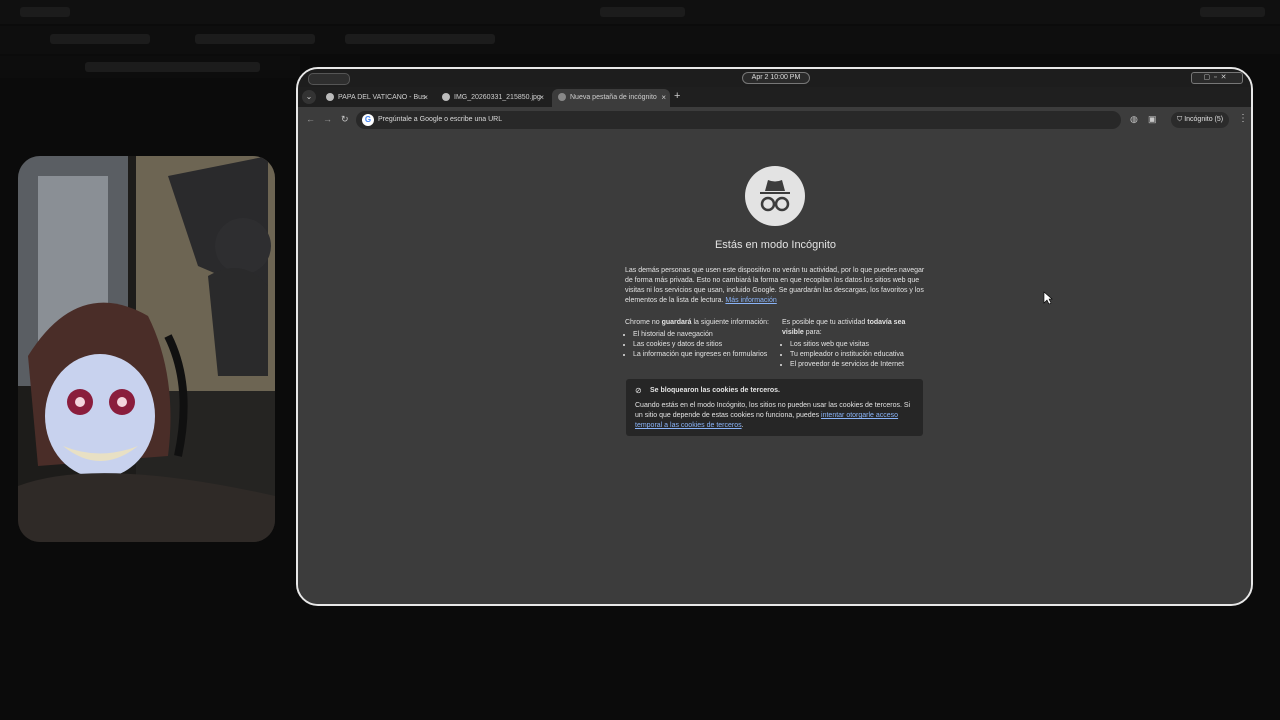  Describe the element at coordinates (368, 120) in the screenshot. I see `google-icon: G` at that location.